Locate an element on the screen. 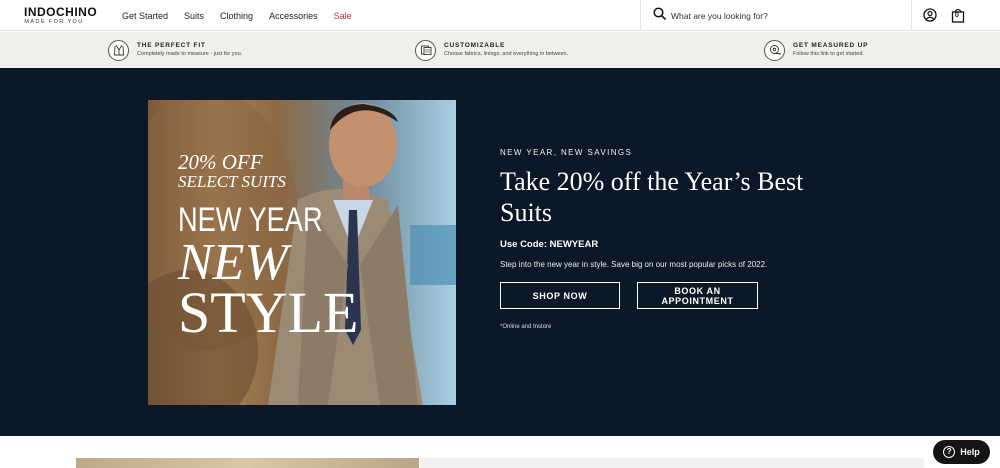  hero-headline: Take 20% off the Year’s Best Suits is located at coordinates (652, 197).